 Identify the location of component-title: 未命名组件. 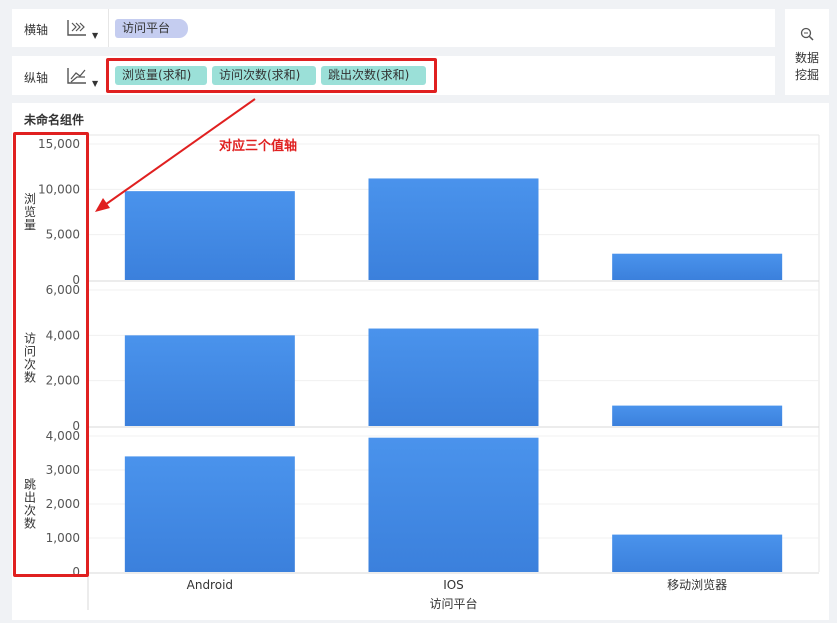
(54, 120).